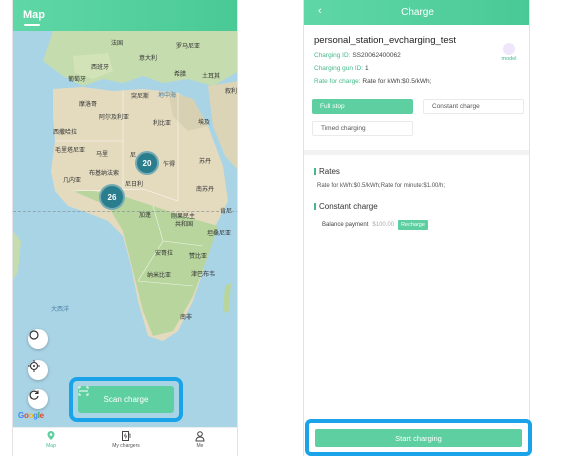 This screenshot has width=569, height=456. Describe the element at coordinates (205, 162) in the screenshot. I see `map-label-sudan: 苏丹` at that location.